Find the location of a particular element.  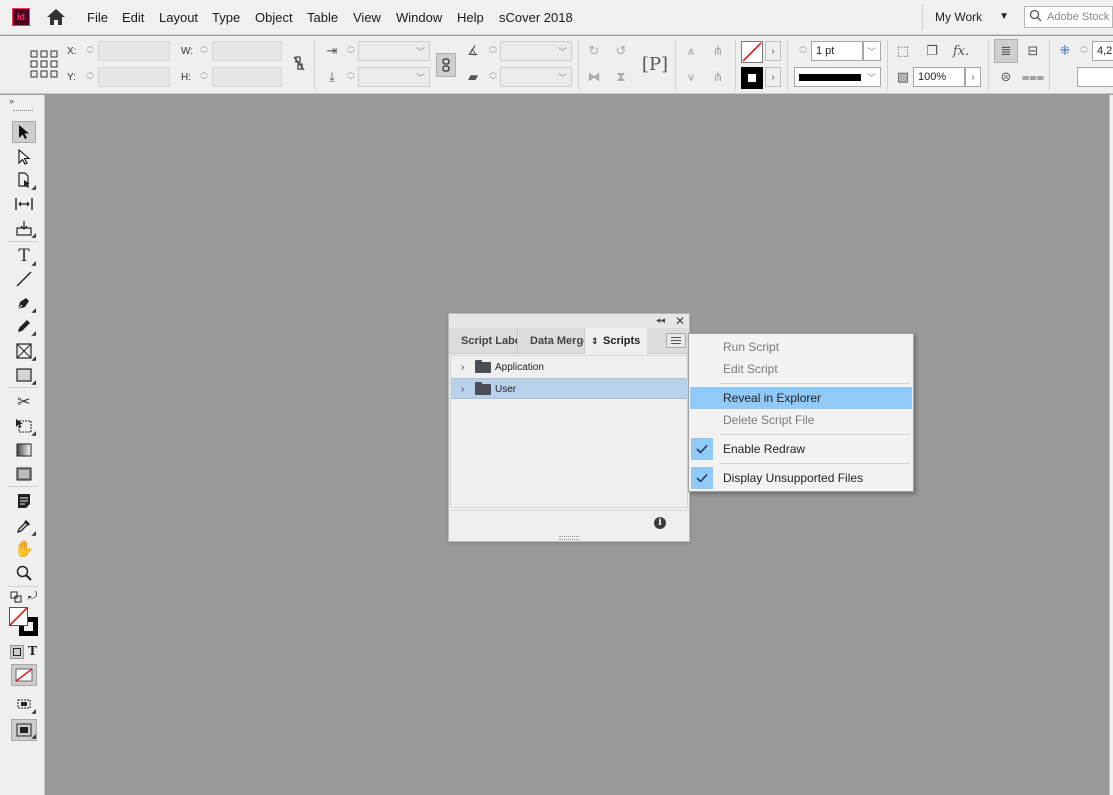

apply-none-icon is located at coordinates (24, 675).